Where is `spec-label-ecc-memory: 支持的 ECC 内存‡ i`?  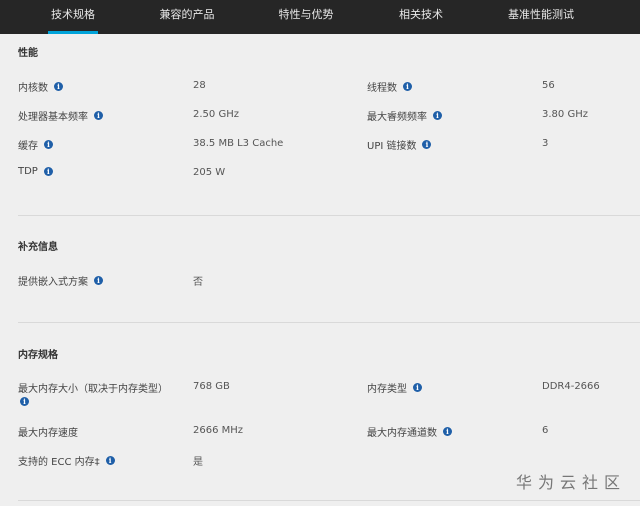 spec-label-ecc-memory: 支持的 ECC 内存‡ i is located at coordinates (66, 460).